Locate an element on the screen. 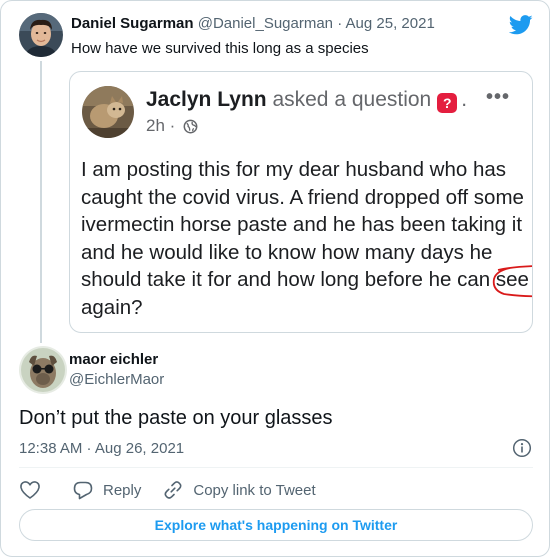  embedded-author-name: Jaclyn Lynn is located at coordinates (206, 99).